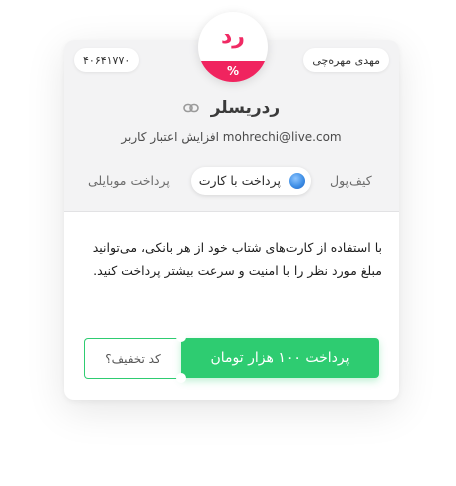  I want to click on owner-name-badge: مهدی مهره‌چی, so click(346, 60).